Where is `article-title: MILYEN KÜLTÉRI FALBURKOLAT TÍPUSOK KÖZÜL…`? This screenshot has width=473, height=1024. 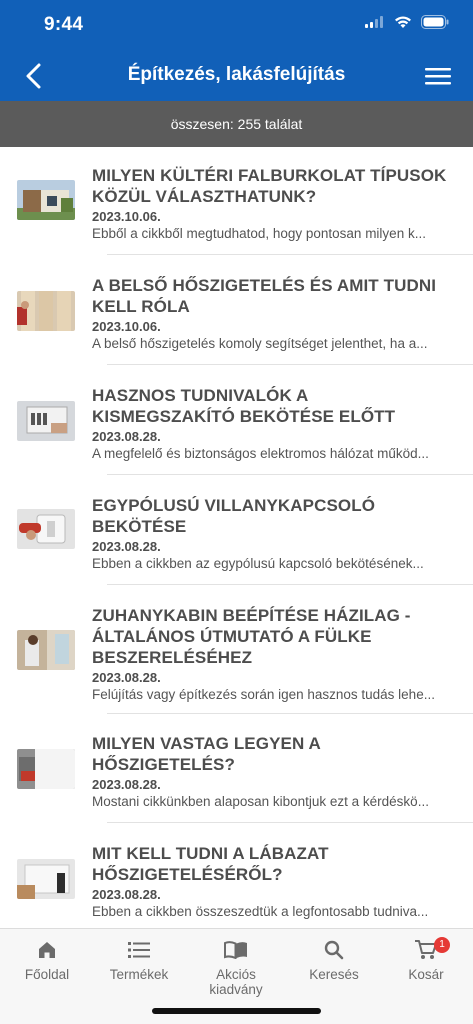 article-title: MILYEN KÜLTÉRI FALBURKOLAT TÍPUSOK KÖZÜL… is located at coordinates (269, 186).